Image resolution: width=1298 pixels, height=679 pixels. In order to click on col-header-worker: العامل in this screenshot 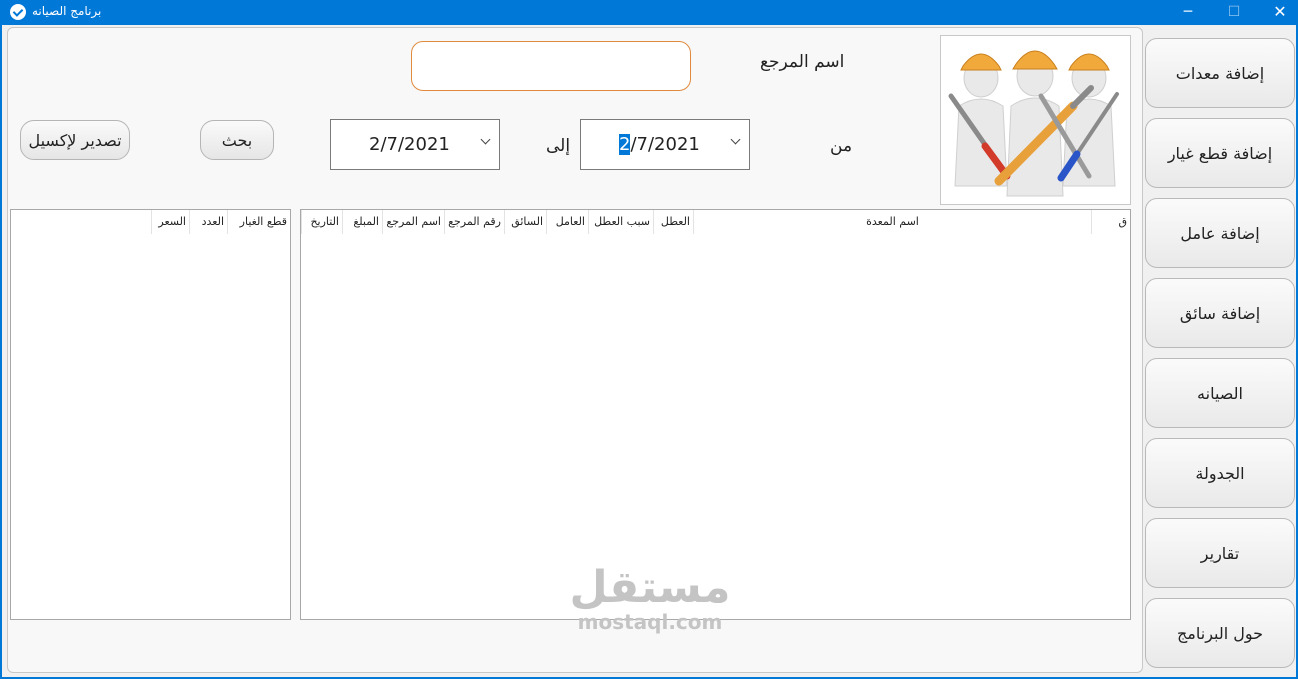, I will do `click(567, 222)`.